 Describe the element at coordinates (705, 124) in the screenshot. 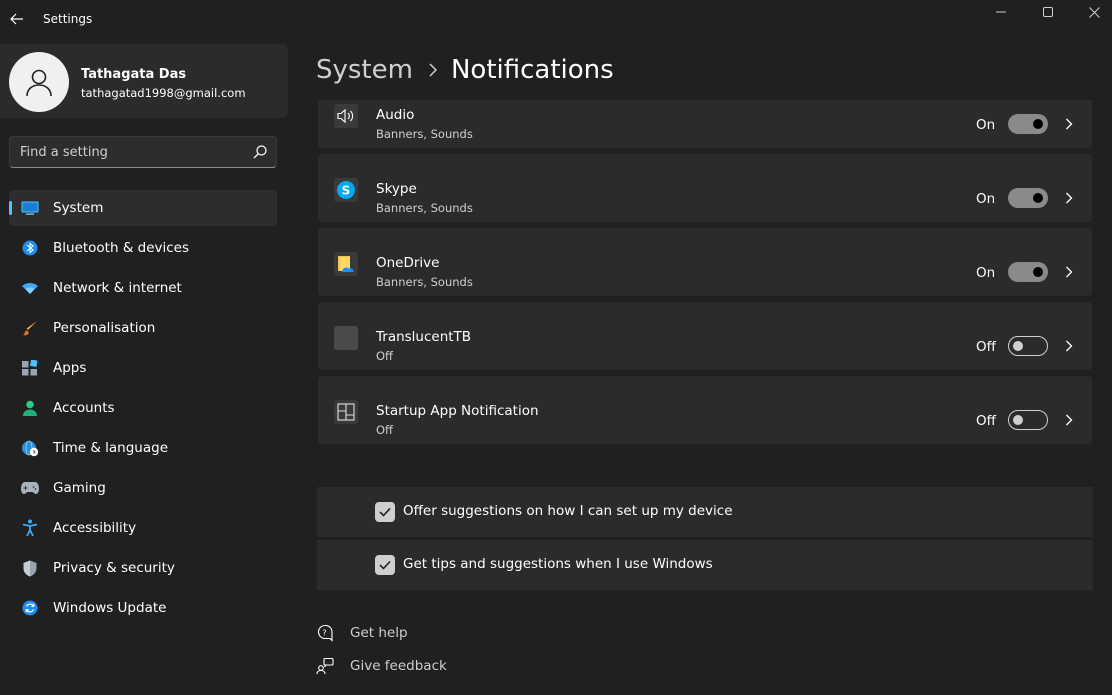

I see `app-notification-row-audio: Audio Banners, Sounds On` at that location.